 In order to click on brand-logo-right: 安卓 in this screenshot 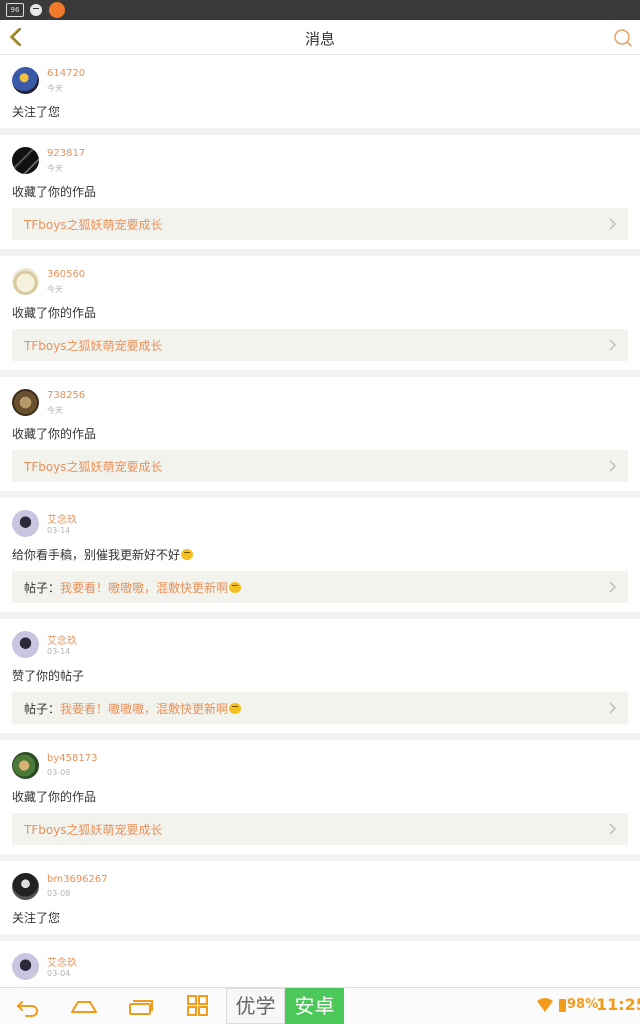, I will do `click(314, 1006)`.